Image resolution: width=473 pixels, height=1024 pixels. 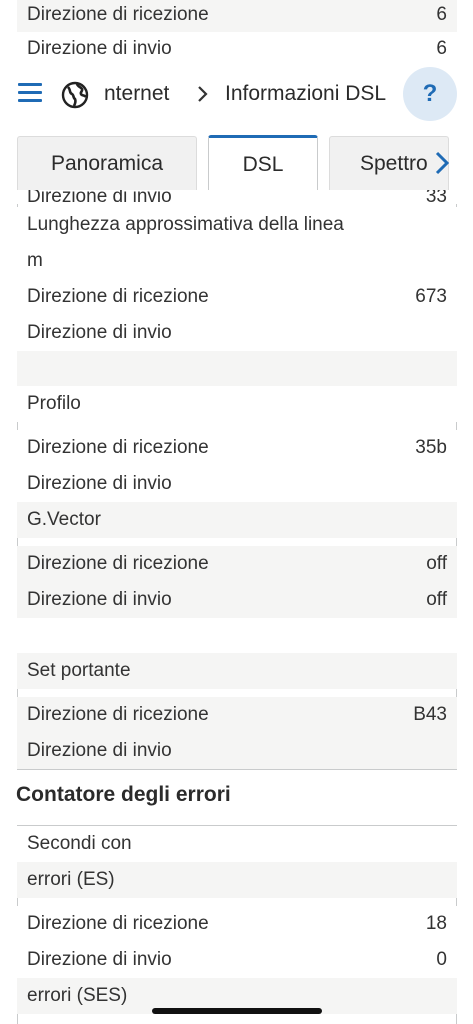 What do you see at coordinates (237, 751) in the screenshot?
I see `carrier-tx-row: Direzione di invio` at bounding box center [237, 751].